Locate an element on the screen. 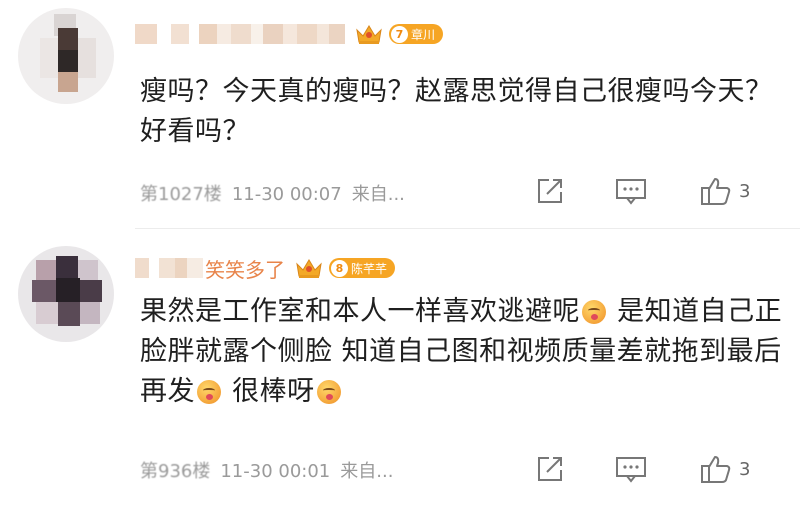 Image resolution: width=800 pixels, height=513 pixels. username-row: 笑笑多了 8 陈芊芊 is located at coordinates (265, 268).